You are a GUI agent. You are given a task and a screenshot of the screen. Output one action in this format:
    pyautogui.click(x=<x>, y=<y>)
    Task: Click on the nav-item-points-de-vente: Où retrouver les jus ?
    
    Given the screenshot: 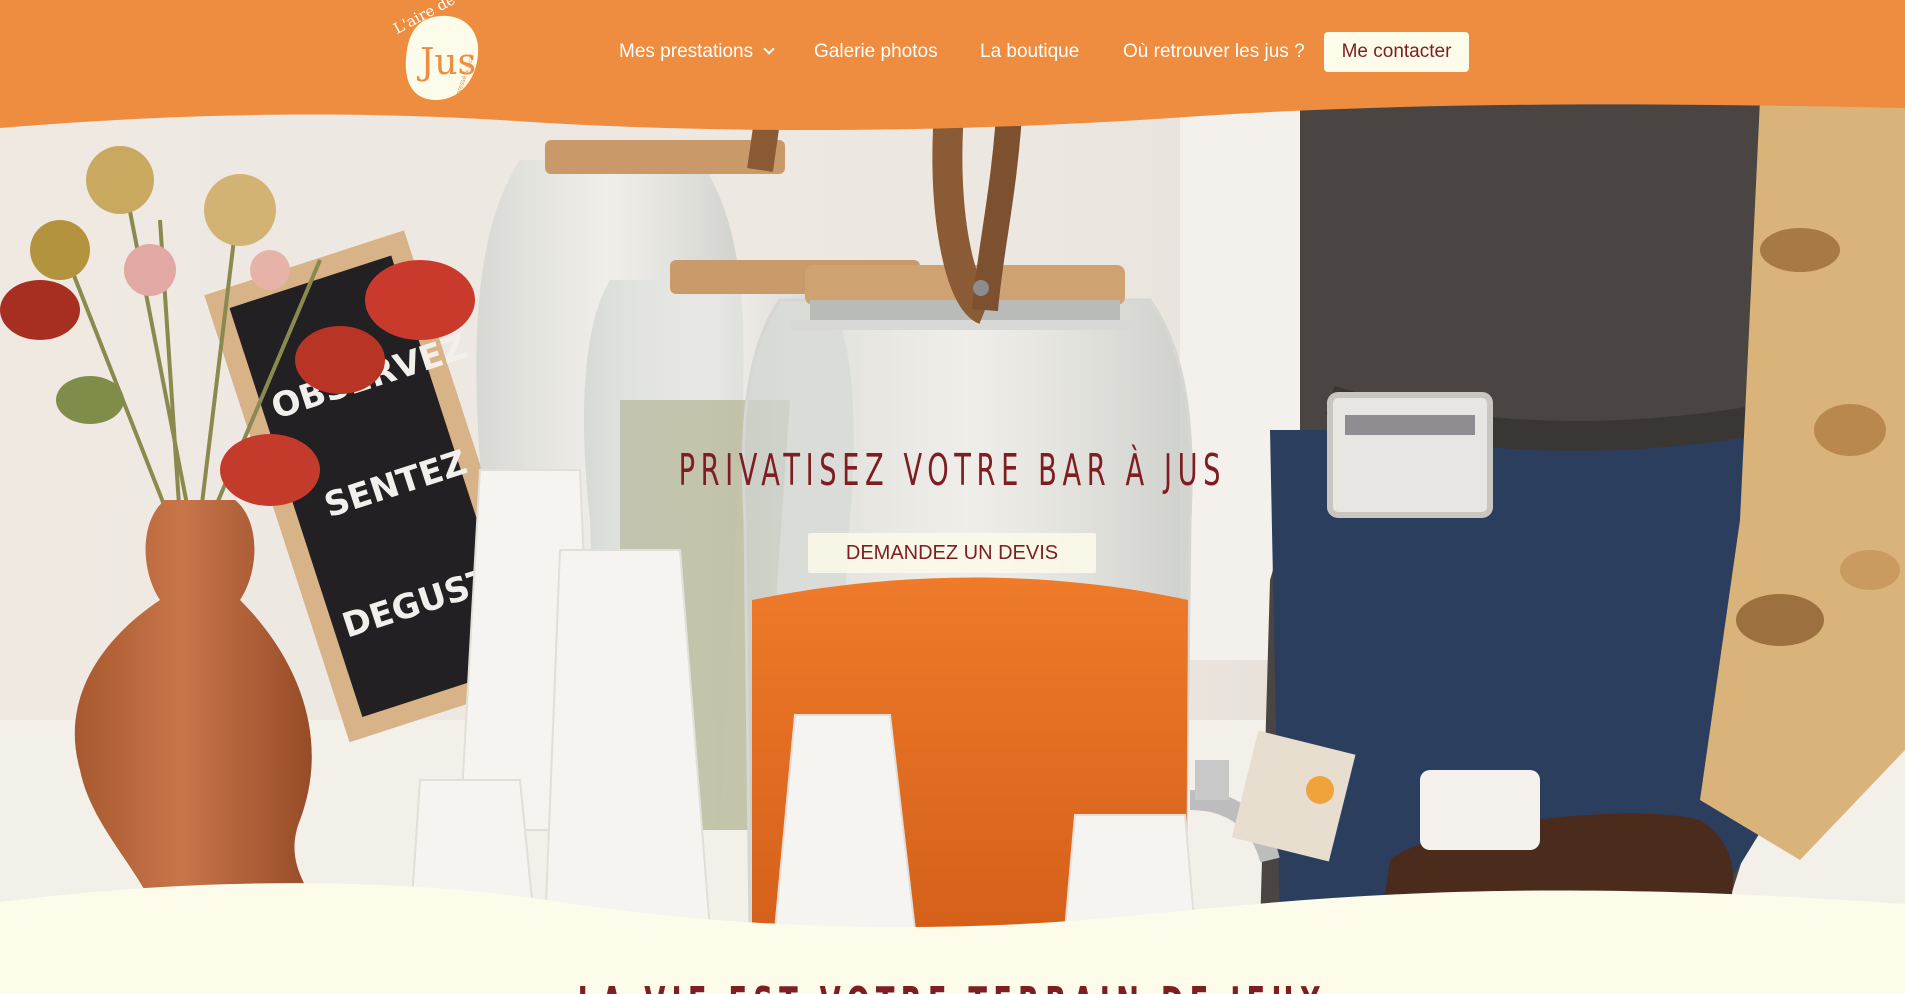 What is the action you would take?
    pyautogui.click(x=1214, y=52)
    